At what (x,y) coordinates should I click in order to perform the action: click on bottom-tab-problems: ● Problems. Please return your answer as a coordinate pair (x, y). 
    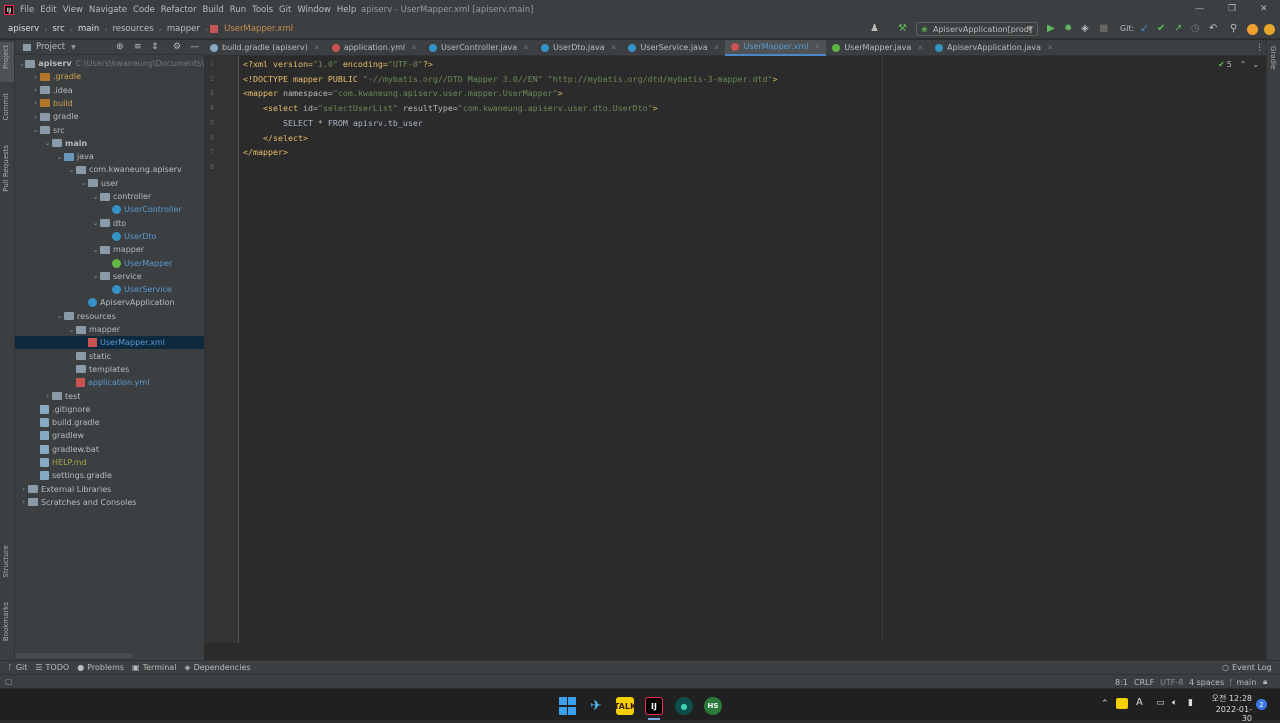
    Looking at the image, I should click on (100, 667).